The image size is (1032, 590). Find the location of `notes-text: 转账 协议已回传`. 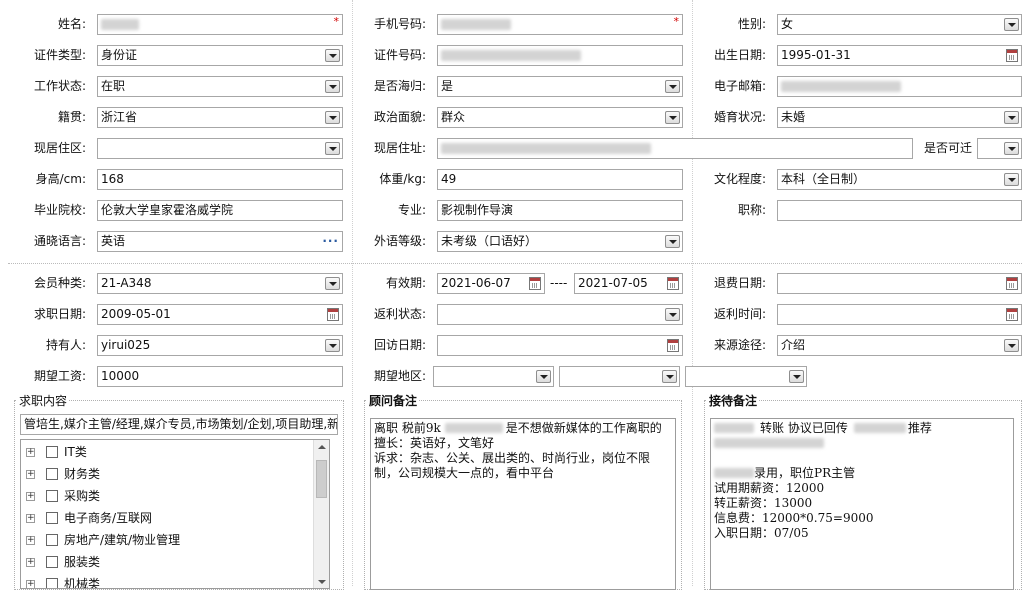

notes-text: 转账 协议已回传 is located at coordinates (804, 428).